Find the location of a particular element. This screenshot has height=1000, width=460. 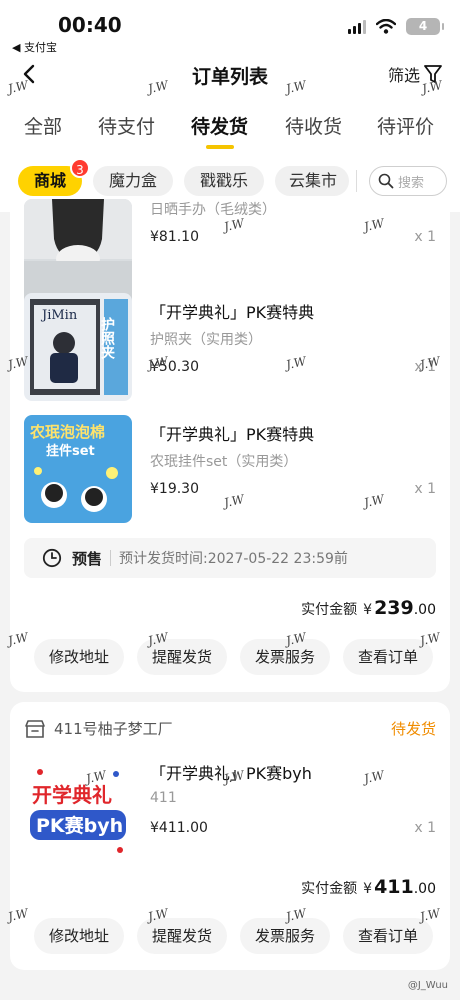

tab-all: 全部 is located at coordinates (43, 125).